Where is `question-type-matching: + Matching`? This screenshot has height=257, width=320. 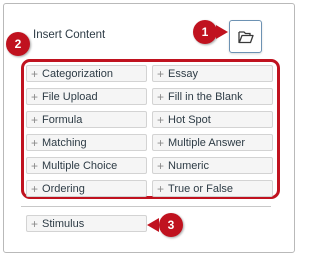 question-type-matching: + Matching is located at coordinates (86, 142).